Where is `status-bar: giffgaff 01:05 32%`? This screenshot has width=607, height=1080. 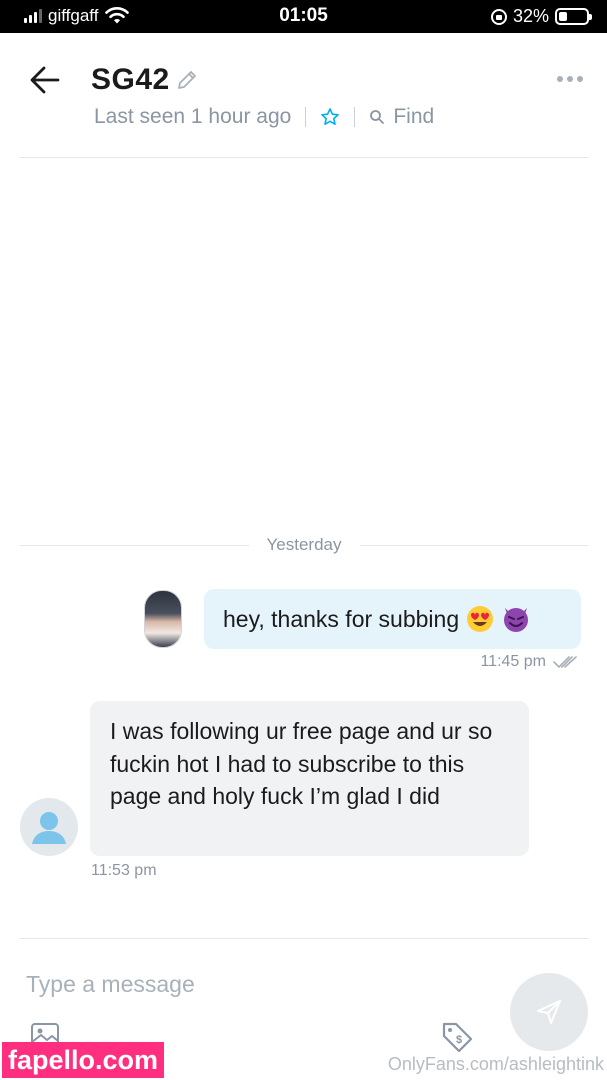 status-bar: giffgaff 01:05 32% is located at coordinates (303, 16).